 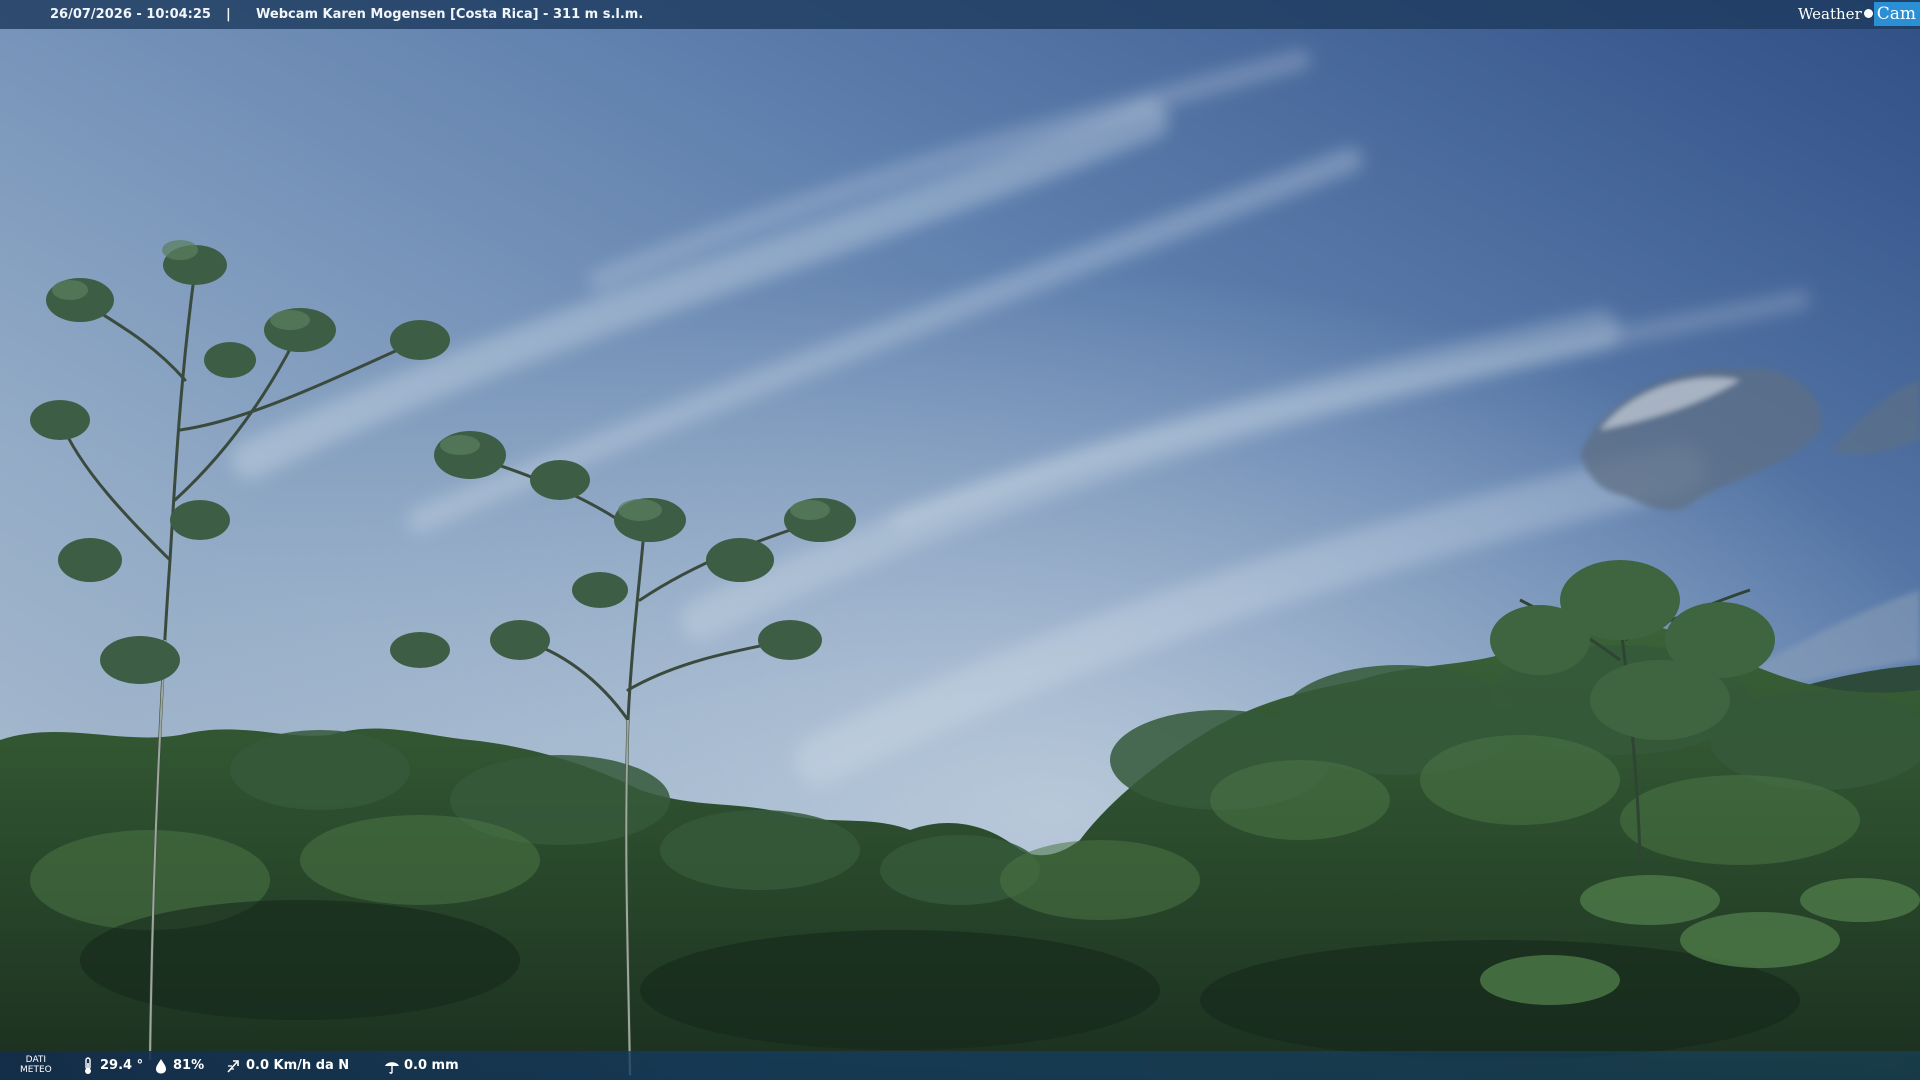 I want to click on wind-icon, so click(x=233, y=1066).